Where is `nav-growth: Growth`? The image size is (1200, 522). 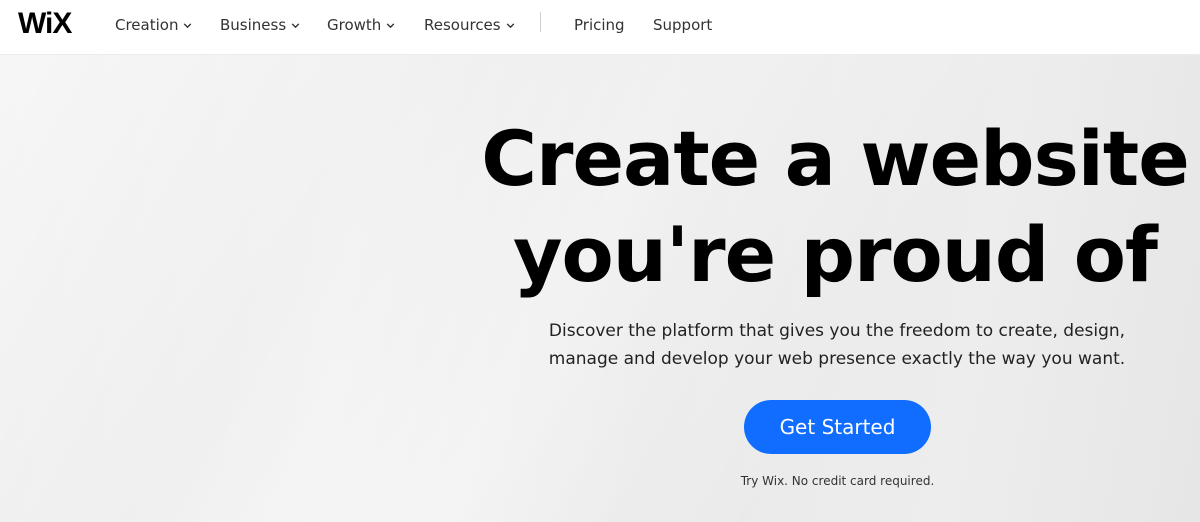
nav-growth: Growth is located at coordinates (361, 25).